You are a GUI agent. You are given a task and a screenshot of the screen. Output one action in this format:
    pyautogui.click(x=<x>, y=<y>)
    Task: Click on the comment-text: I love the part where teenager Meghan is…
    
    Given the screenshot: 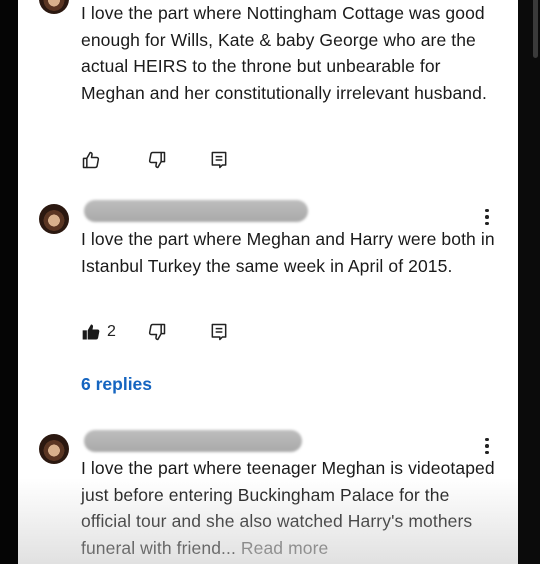 What is the action you would take?
    pyautogui.click(x=291, y=508)
    